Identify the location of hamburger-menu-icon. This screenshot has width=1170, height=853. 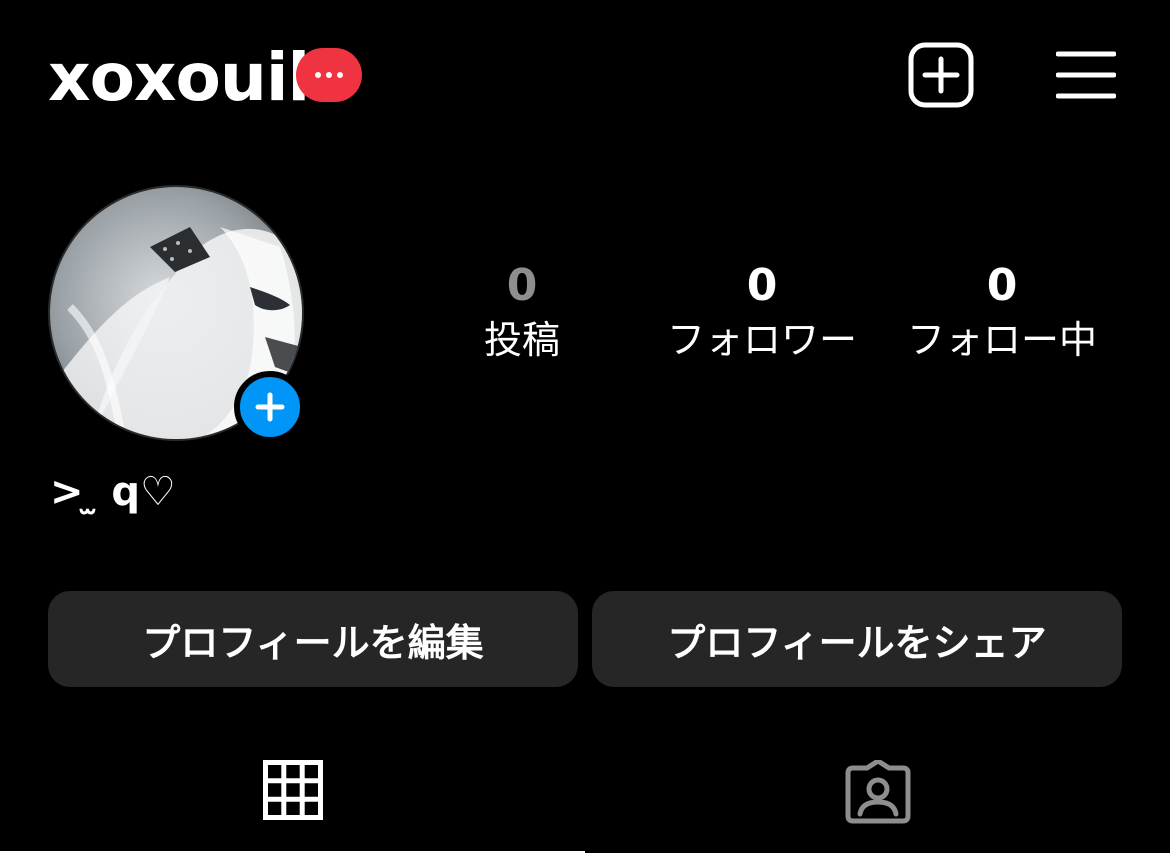
(1086, 75).